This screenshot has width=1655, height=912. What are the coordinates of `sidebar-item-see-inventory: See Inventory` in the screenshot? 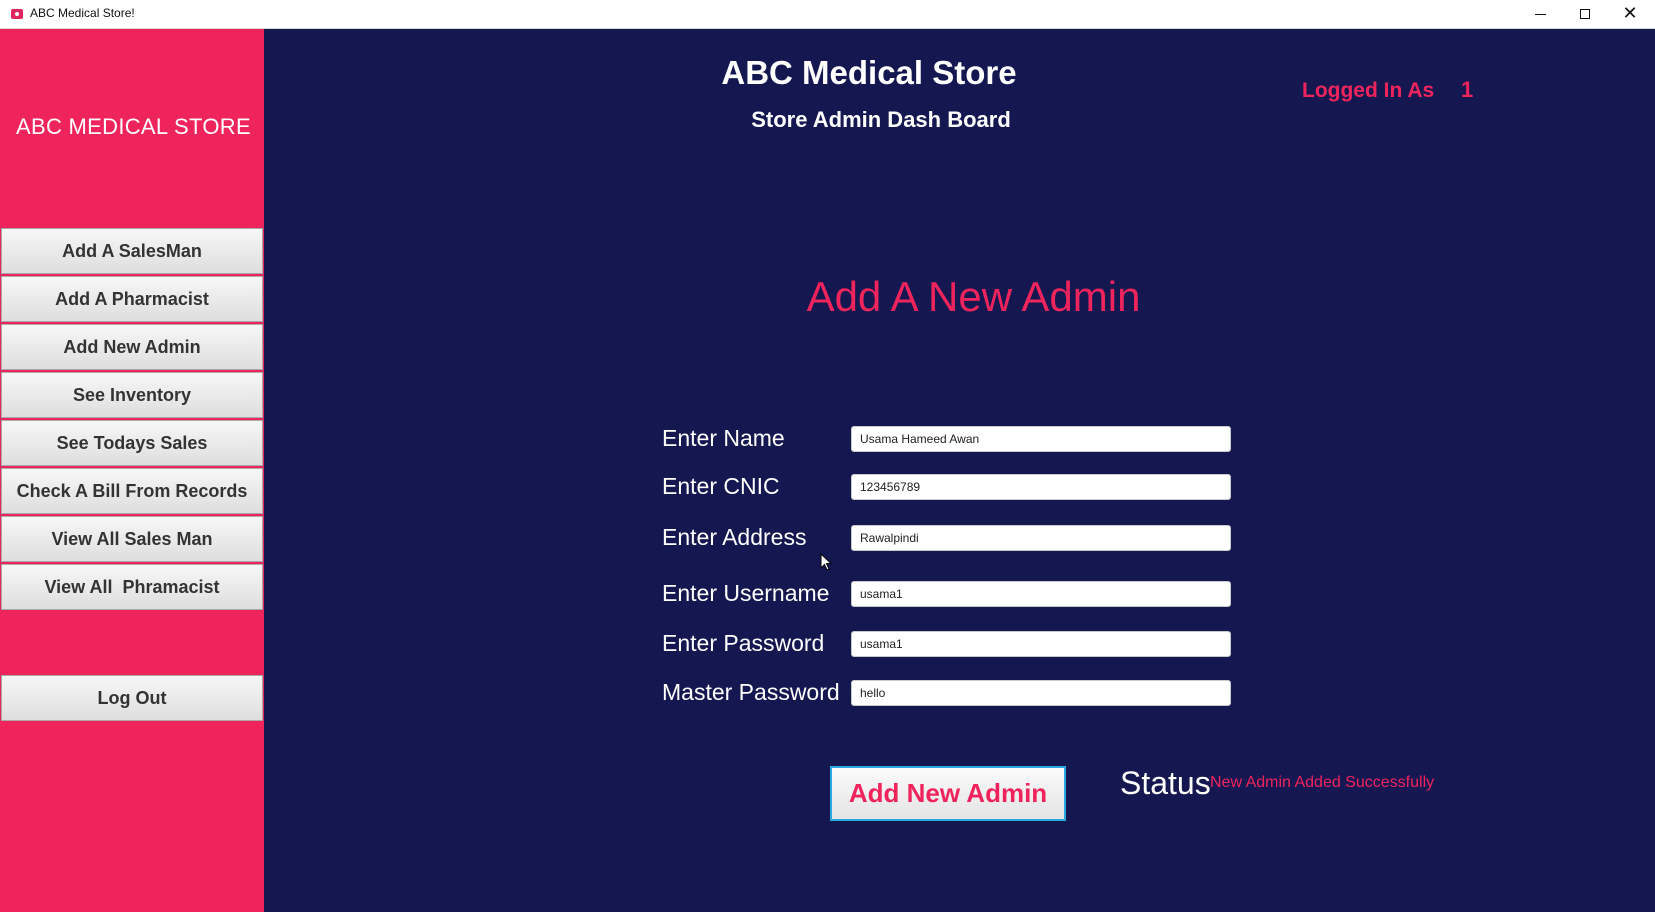 It's located at (132, 395).